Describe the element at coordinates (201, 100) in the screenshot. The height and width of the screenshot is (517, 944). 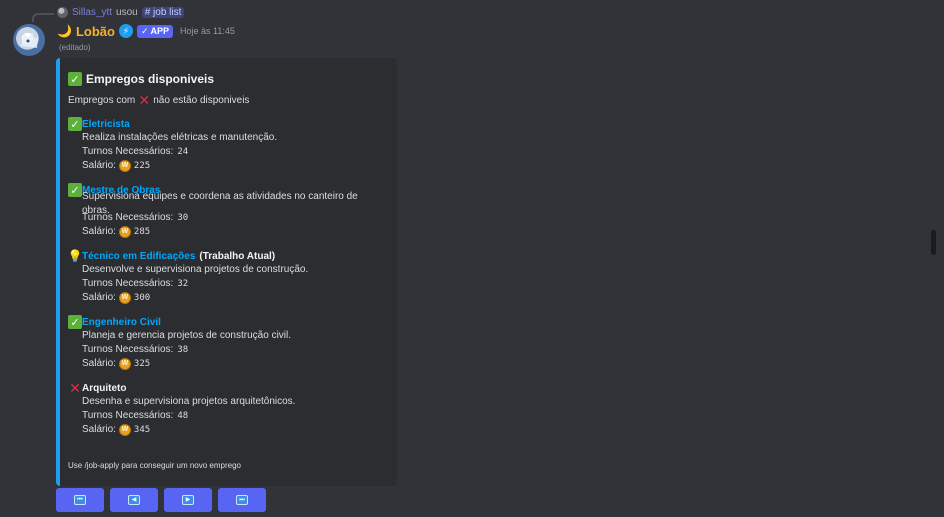
I see `description-suffix: não estão disponiveis` at that location.